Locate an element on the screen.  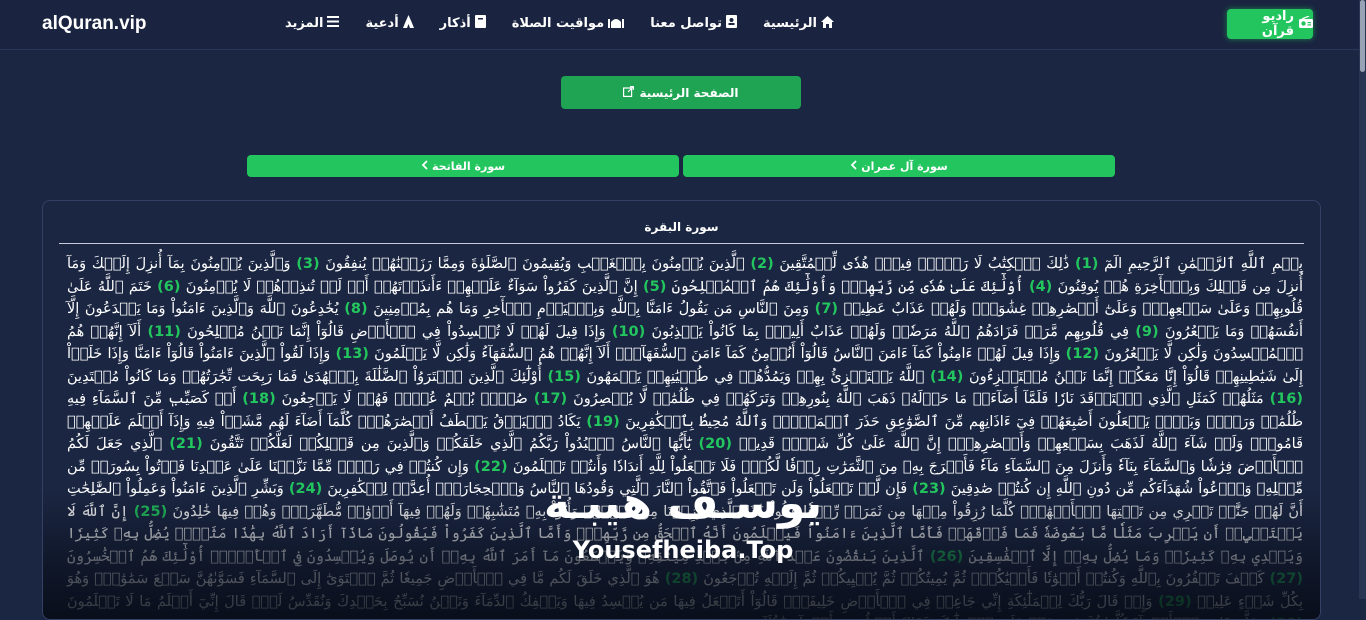
book-icon is located at coordinates (480, 23).